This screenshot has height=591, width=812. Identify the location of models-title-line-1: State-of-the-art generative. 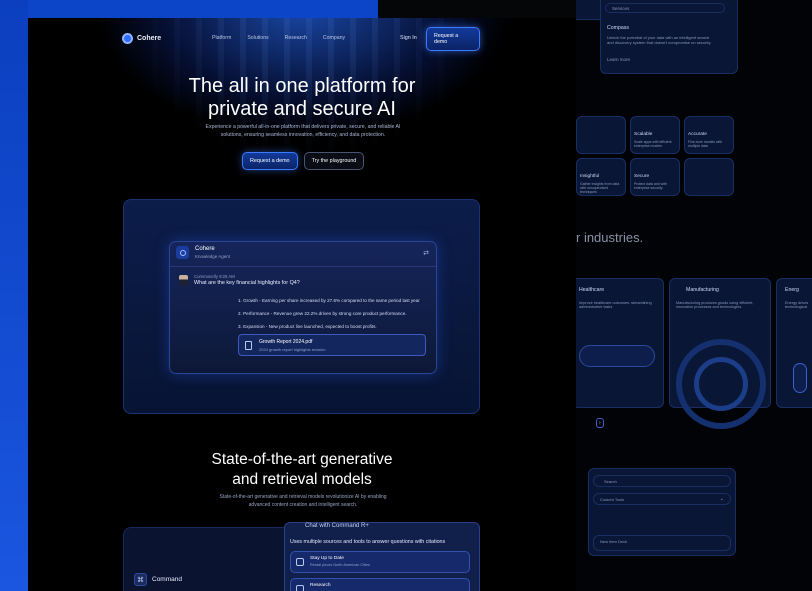
(302, 459).